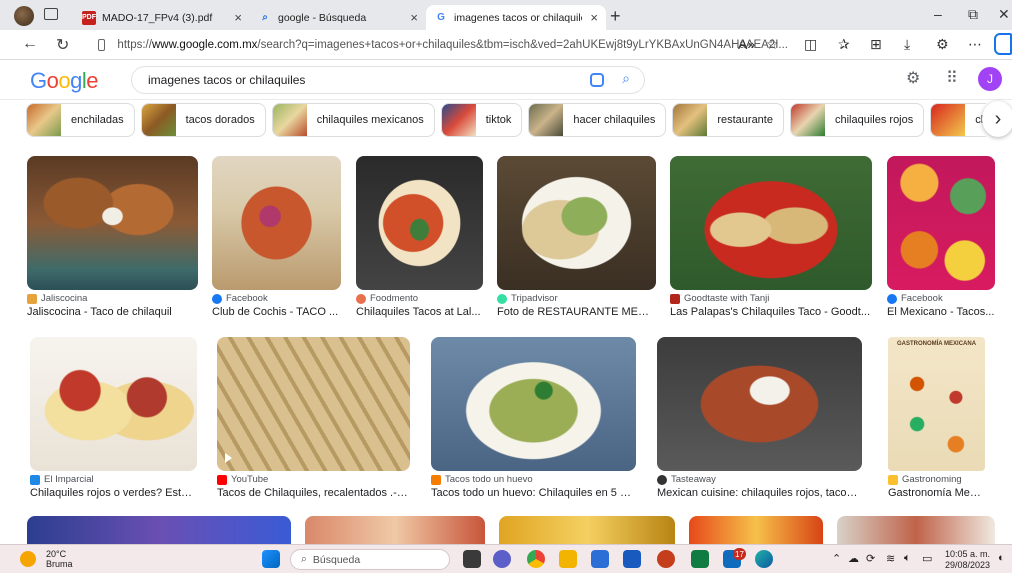 The width and height of the screenshot is (1012, 573). I want to click on chip-enchiladas: enchiladas, so click(80, 120).